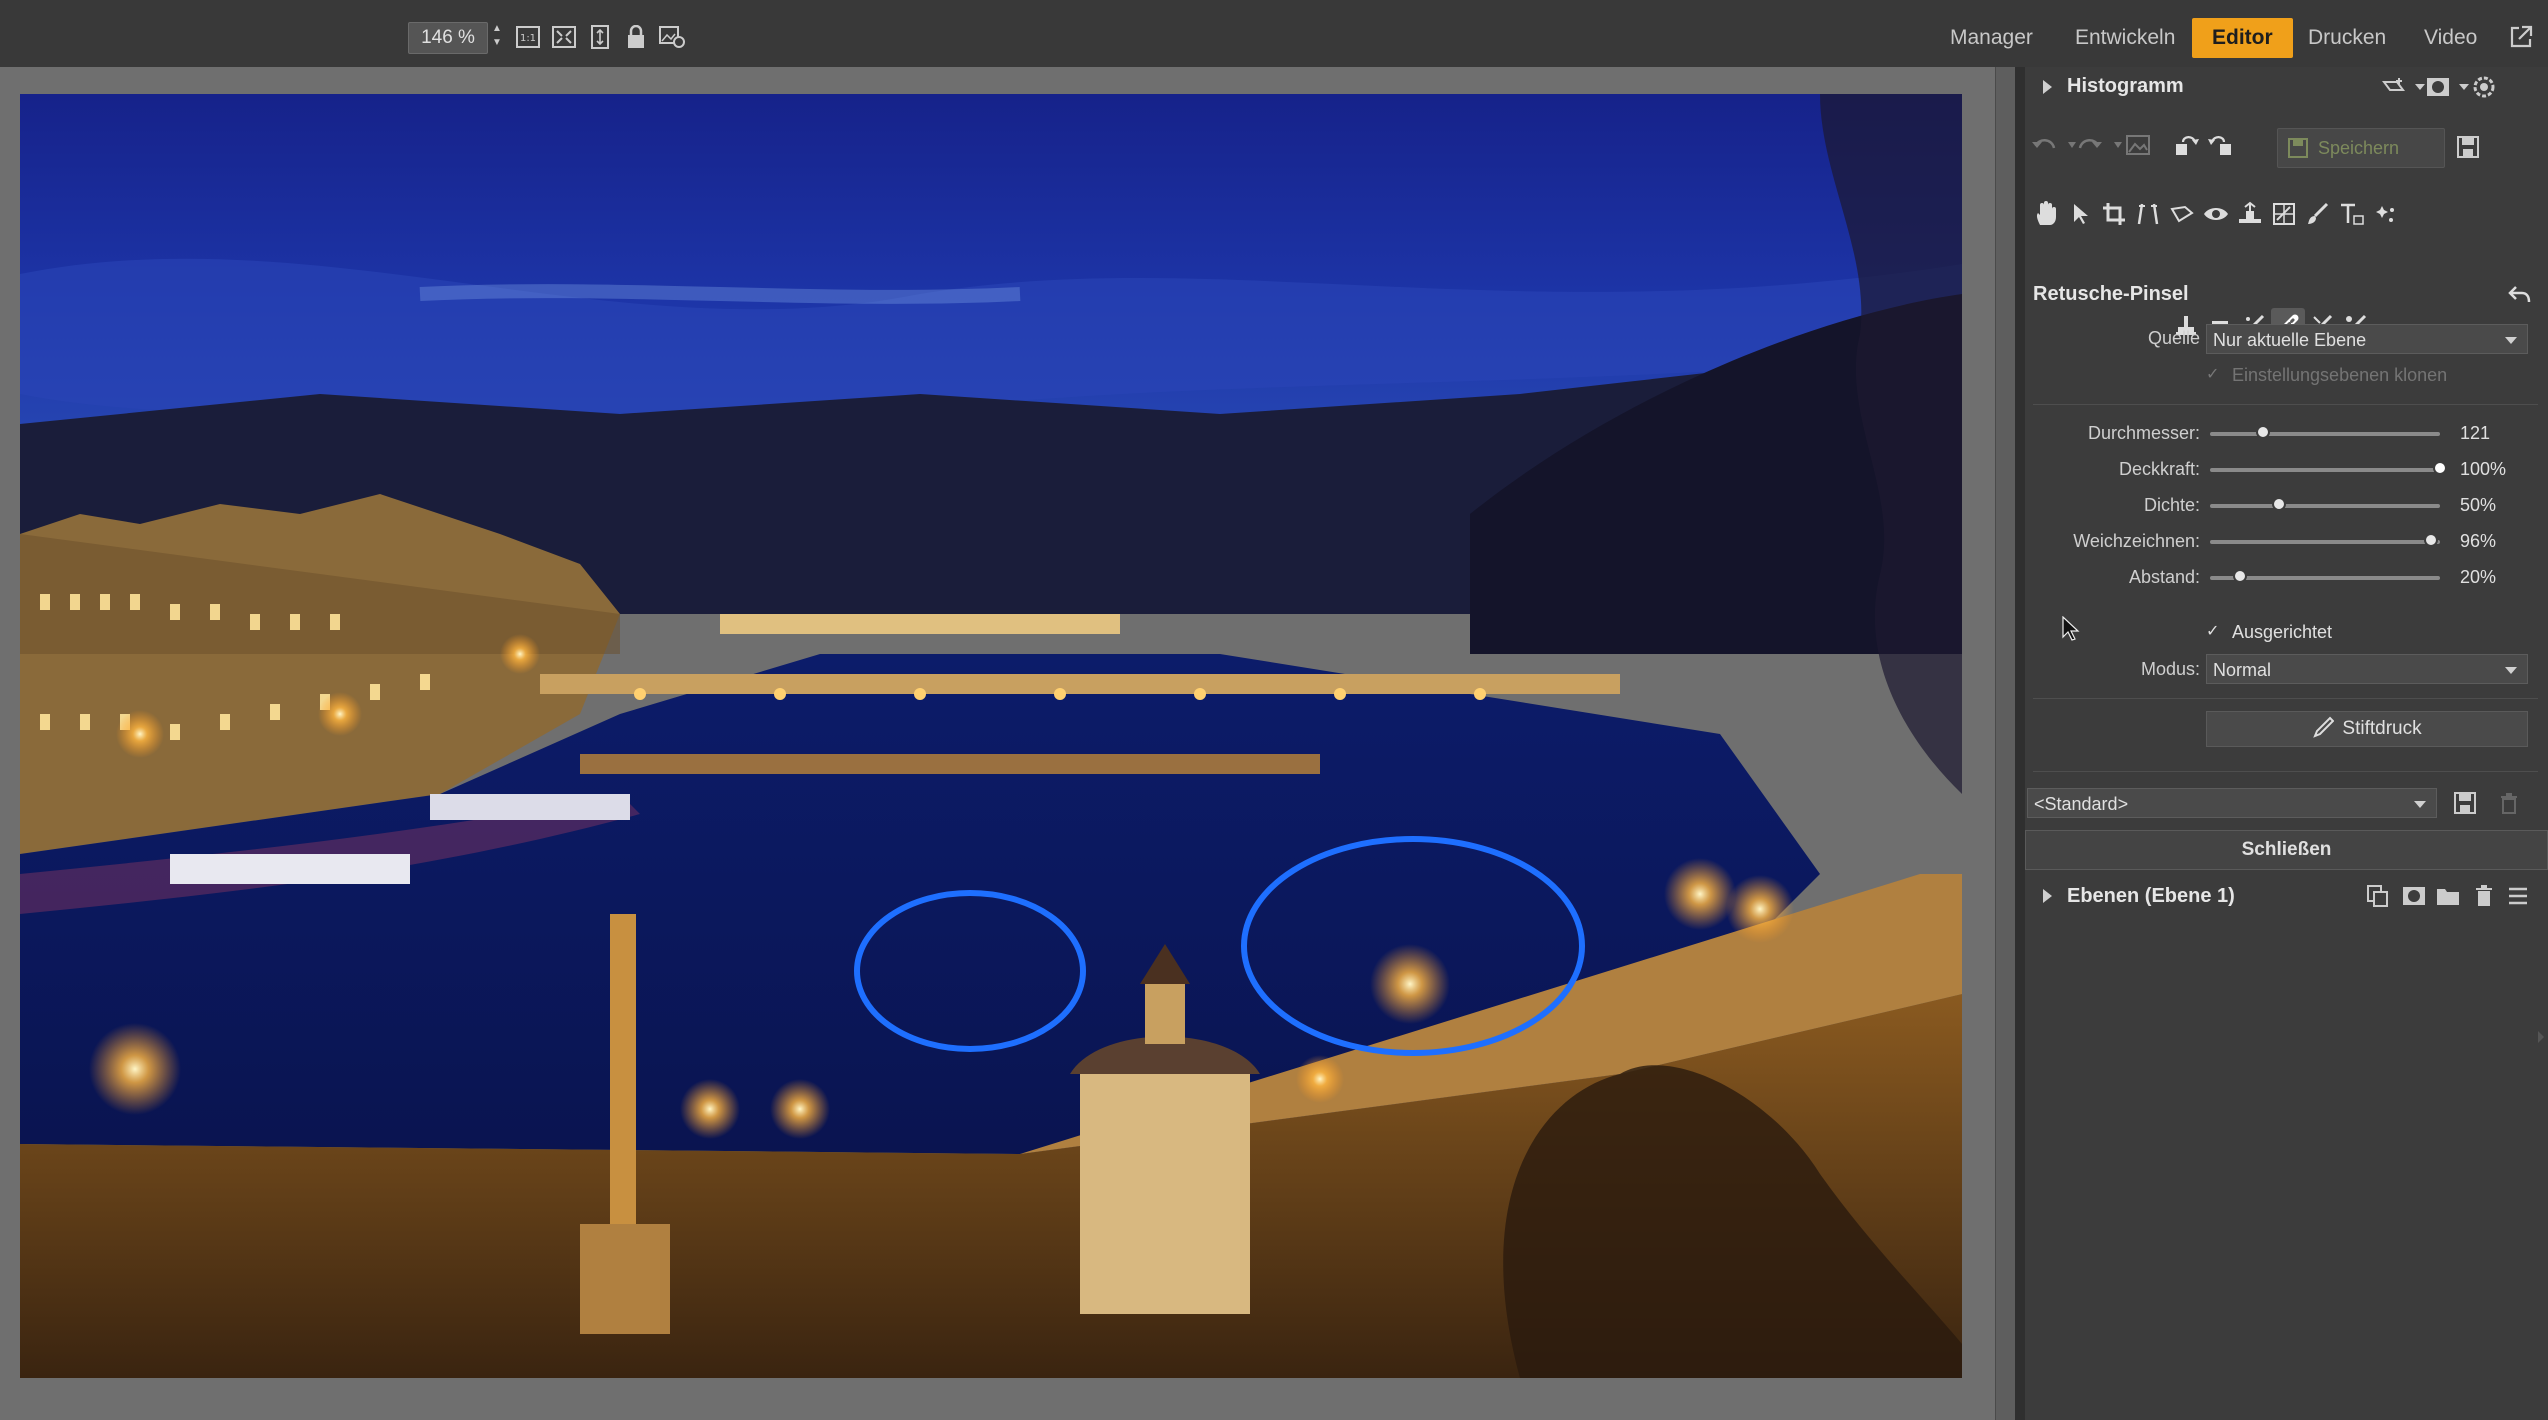  What do you see at coordinates (2325, 504) in the screenshot?
I see `density-slider` at bounding box center [2325, 504].